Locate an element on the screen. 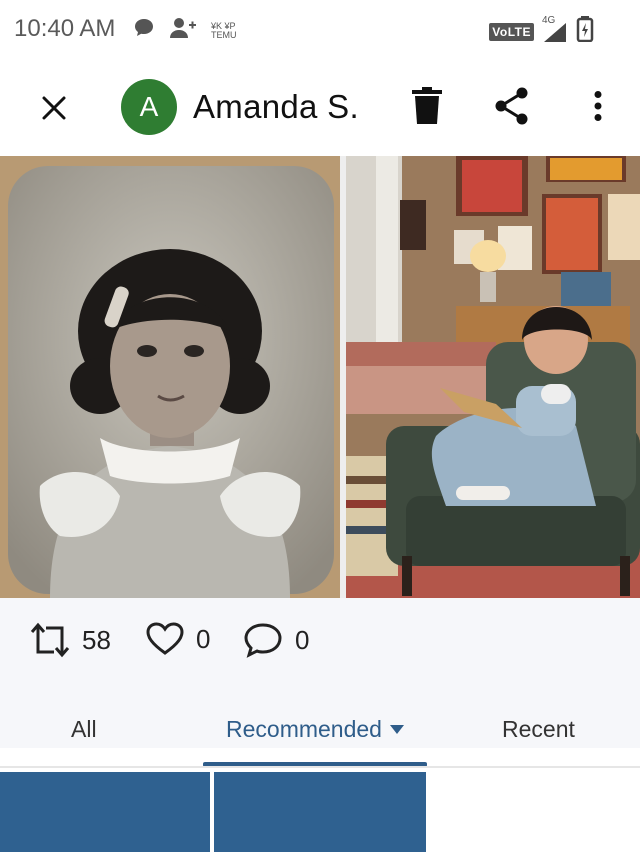  like-button: 0 is located at coordinates (178, 639).